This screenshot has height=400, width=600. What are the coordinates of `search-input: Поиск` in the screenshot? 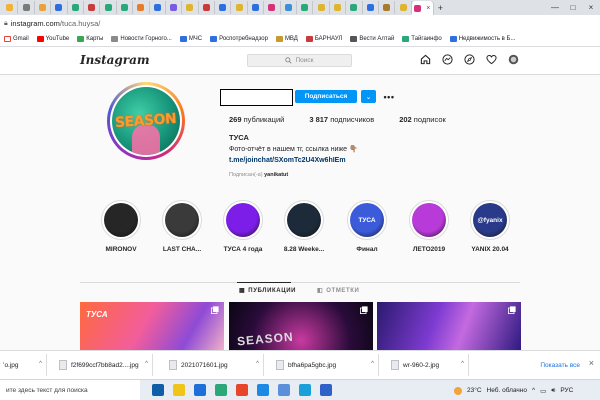 It's located at (299, 60).